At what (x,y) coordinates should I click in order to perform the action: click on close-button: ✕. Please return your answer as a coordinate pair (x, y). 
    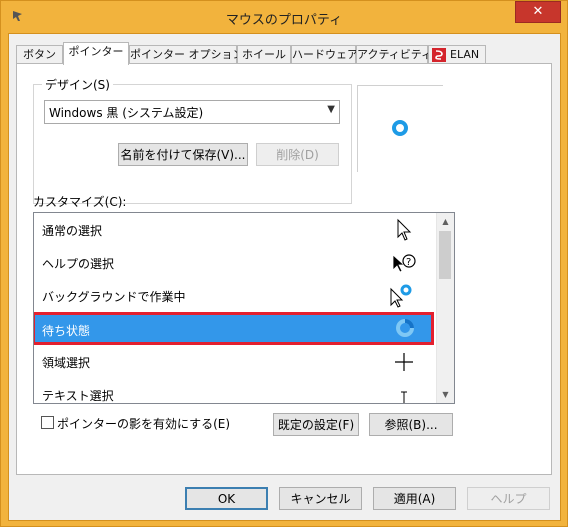
    Looking at the image, I should click on (538, 12).